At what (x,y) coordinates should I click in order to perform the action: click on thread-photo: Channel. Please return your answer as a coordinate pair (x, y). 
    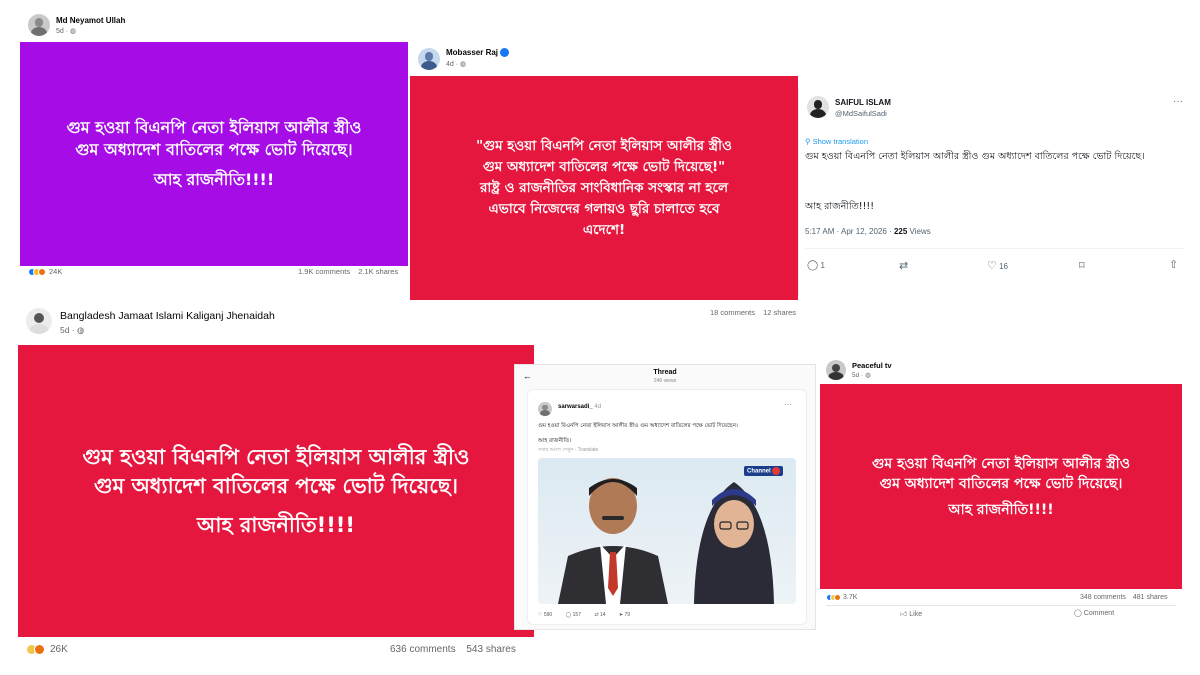
    Looking at the image, I should click on (667, 531).